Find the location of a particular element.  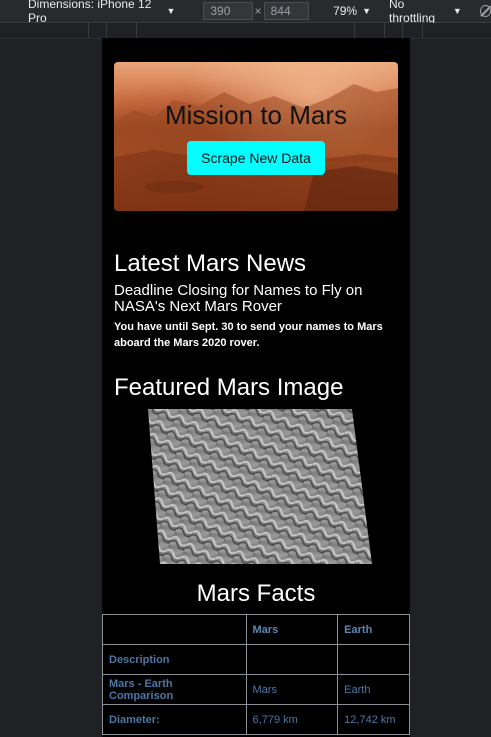

table-row: Description is located at coordinates (256, 659).